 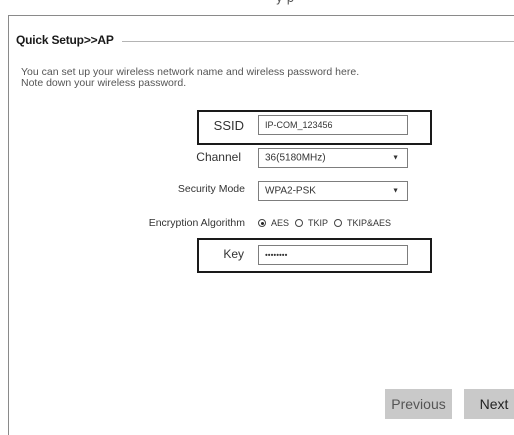 I want to click on ssid-input: IP-COM_123456, so click(x=333, y=125).